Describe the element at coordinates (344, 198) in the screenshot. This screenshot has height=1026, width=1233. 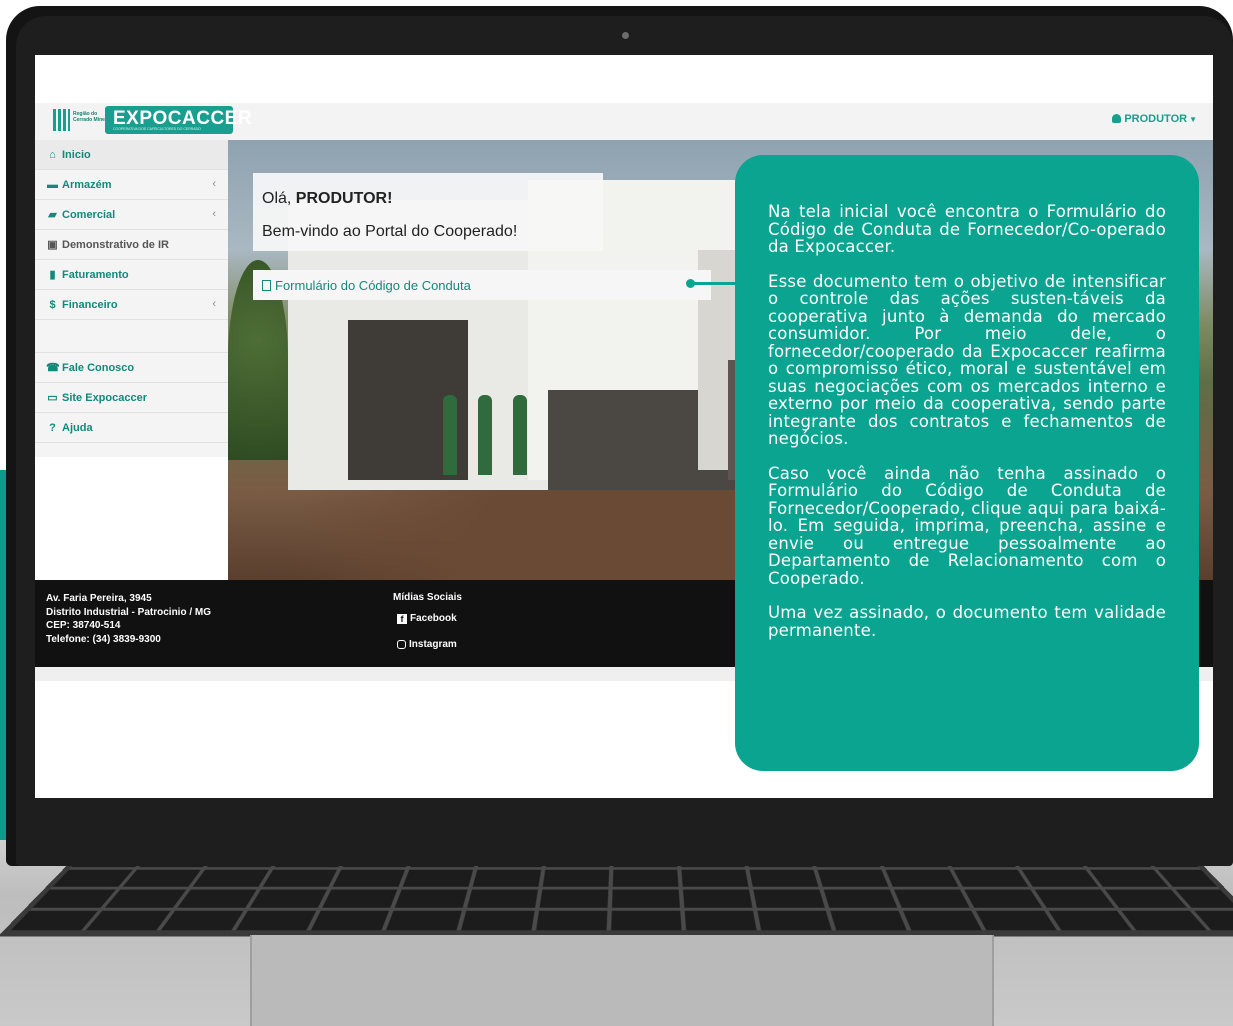
I see `greeting-user-name: PRODUTOR!` at that location.